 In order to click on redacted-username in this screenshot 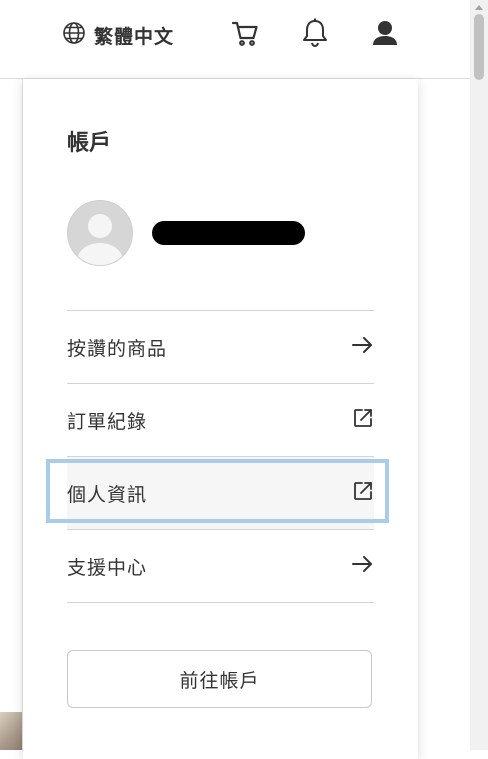, I will do `click(228, 233)`.